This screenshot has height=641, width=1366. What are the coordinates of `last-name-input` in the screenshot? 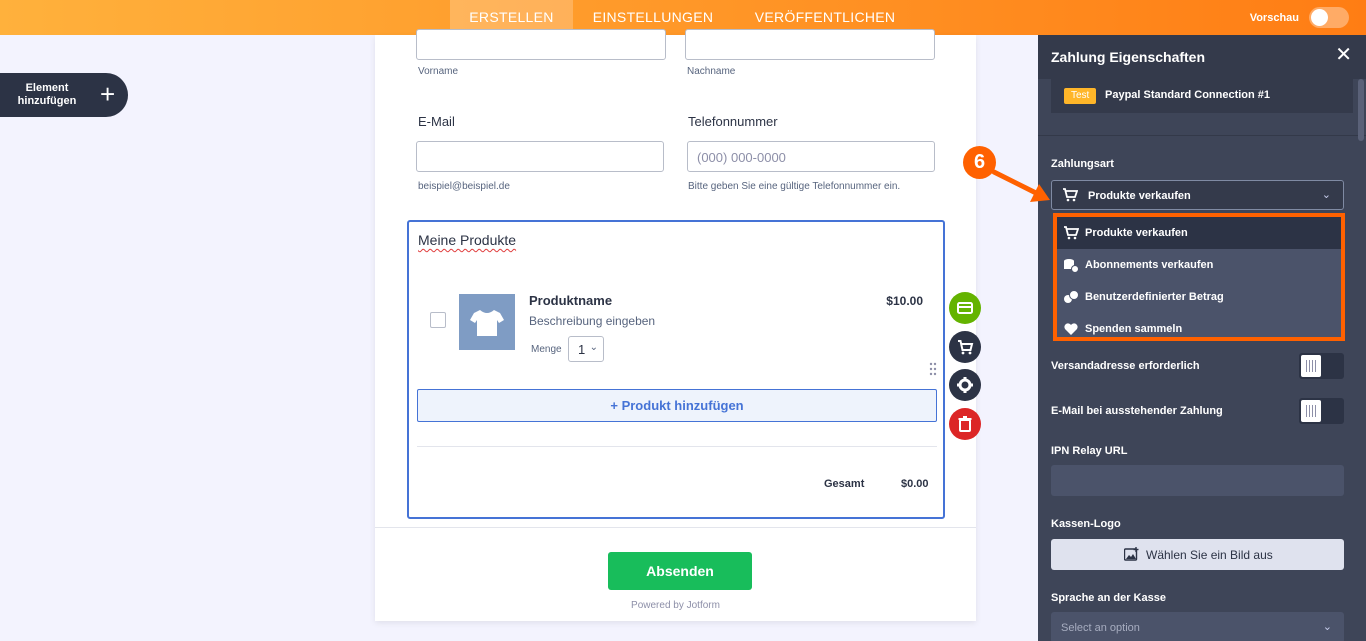 It's located at (810, 44).